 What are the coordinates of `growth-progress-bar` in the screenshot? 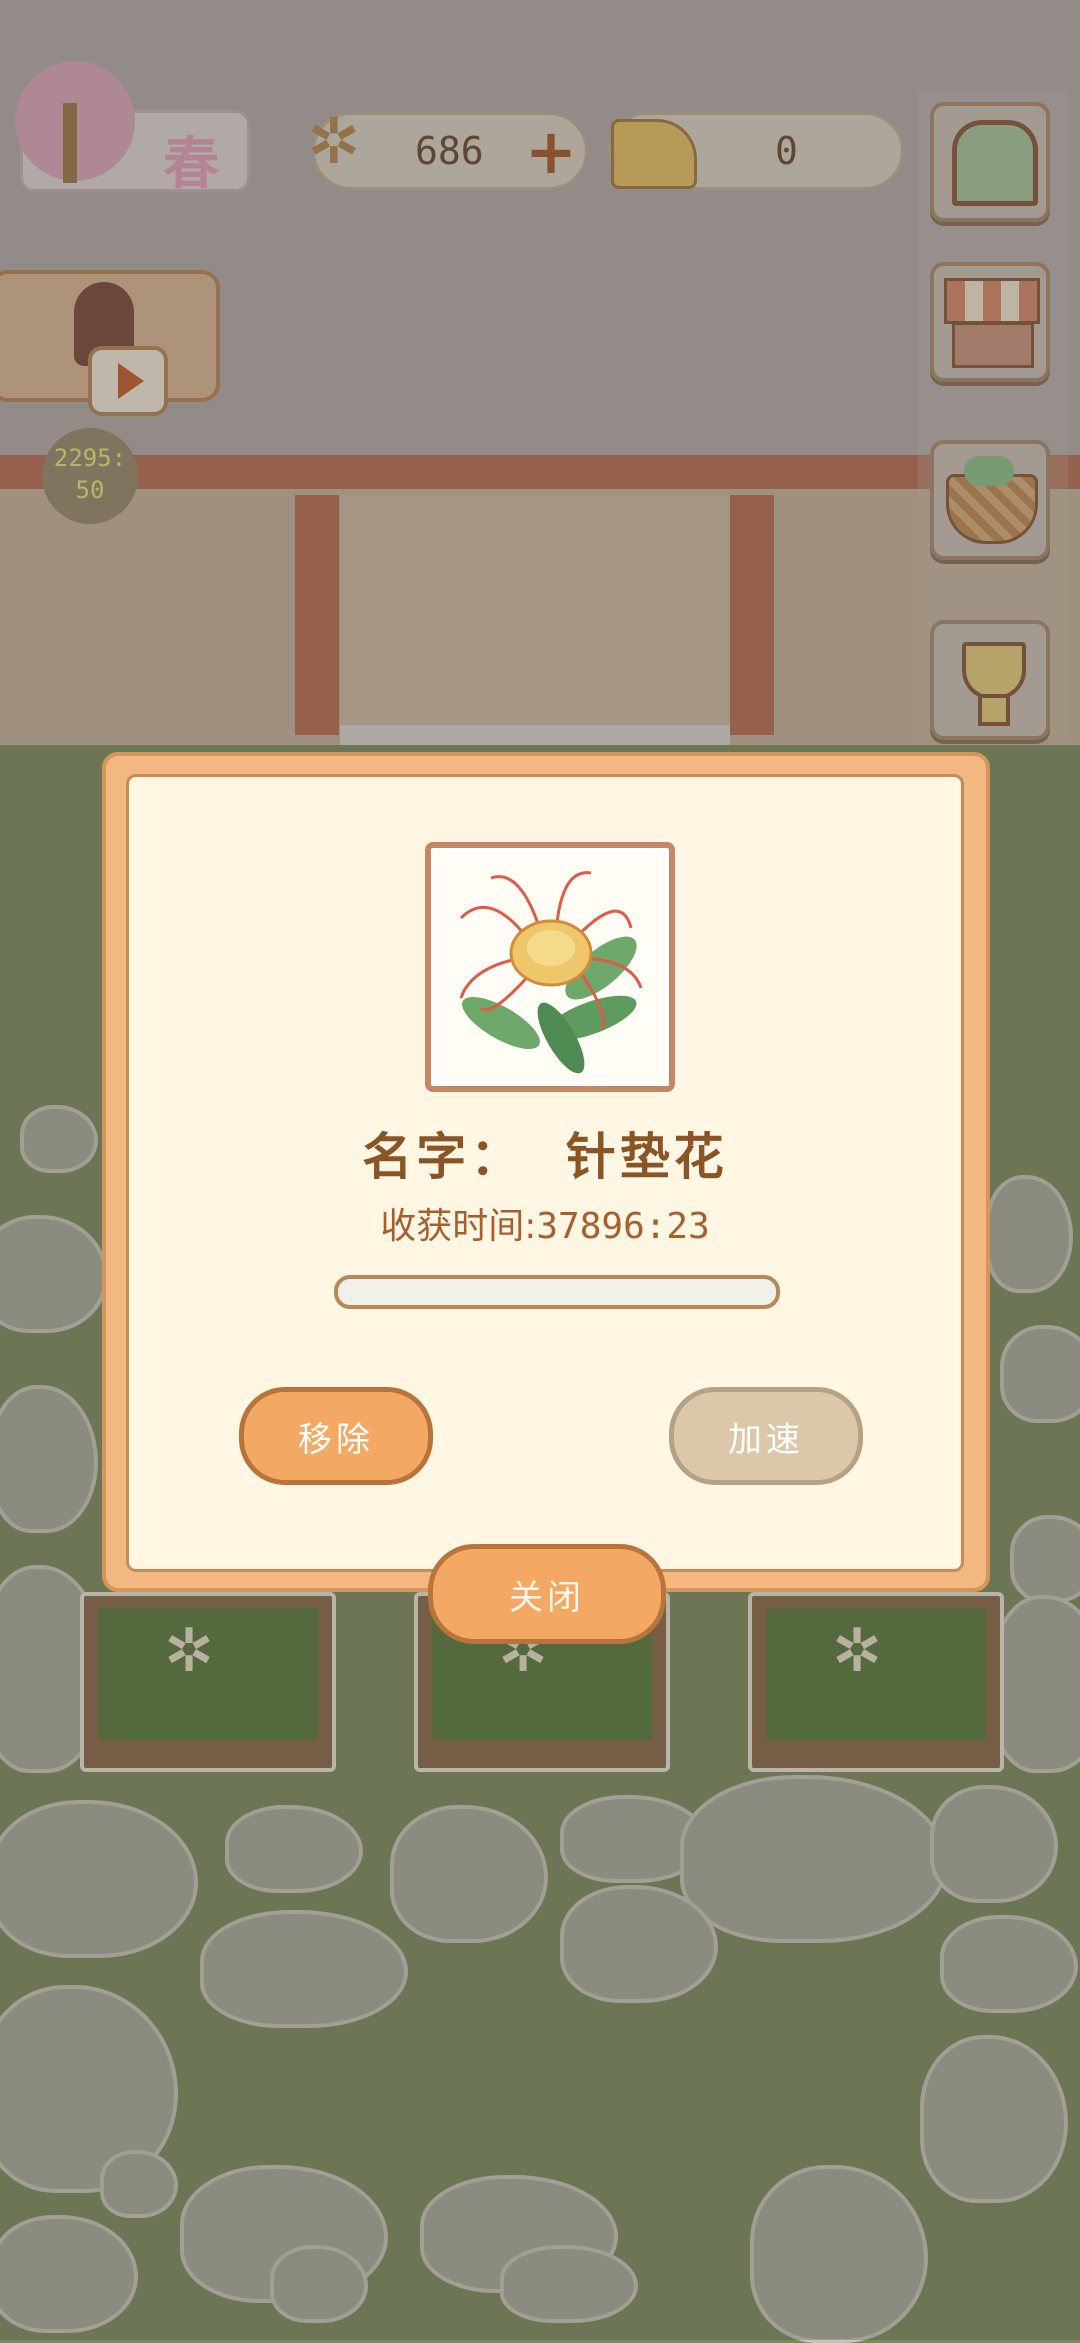 It's located at (557, 1292).